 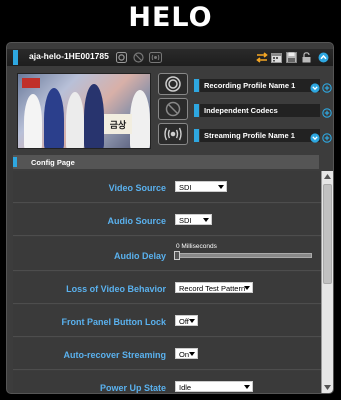 What do you see at coordinates (132, 388) in the screenshot?
I see `config-label: Power Up State` at bounding box center [132, 388].